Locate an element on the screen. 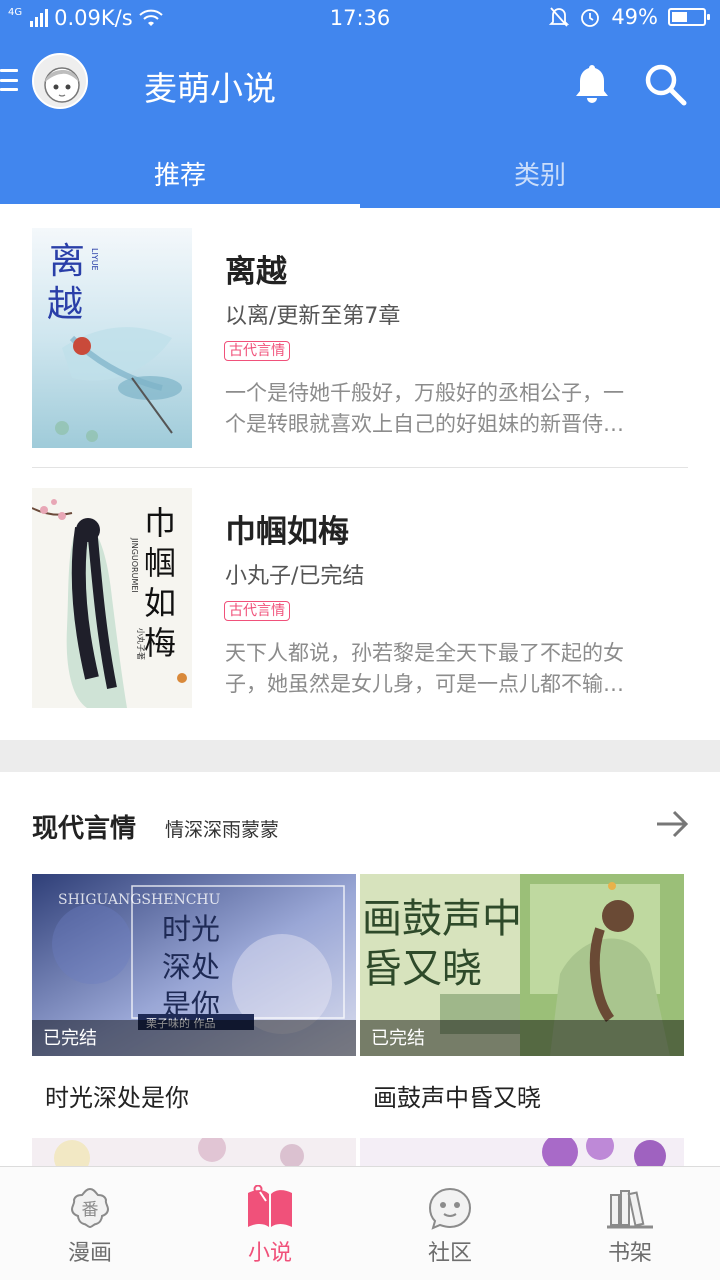  nav-comic: 番 漫画 is located at coordinates (90, 1223).